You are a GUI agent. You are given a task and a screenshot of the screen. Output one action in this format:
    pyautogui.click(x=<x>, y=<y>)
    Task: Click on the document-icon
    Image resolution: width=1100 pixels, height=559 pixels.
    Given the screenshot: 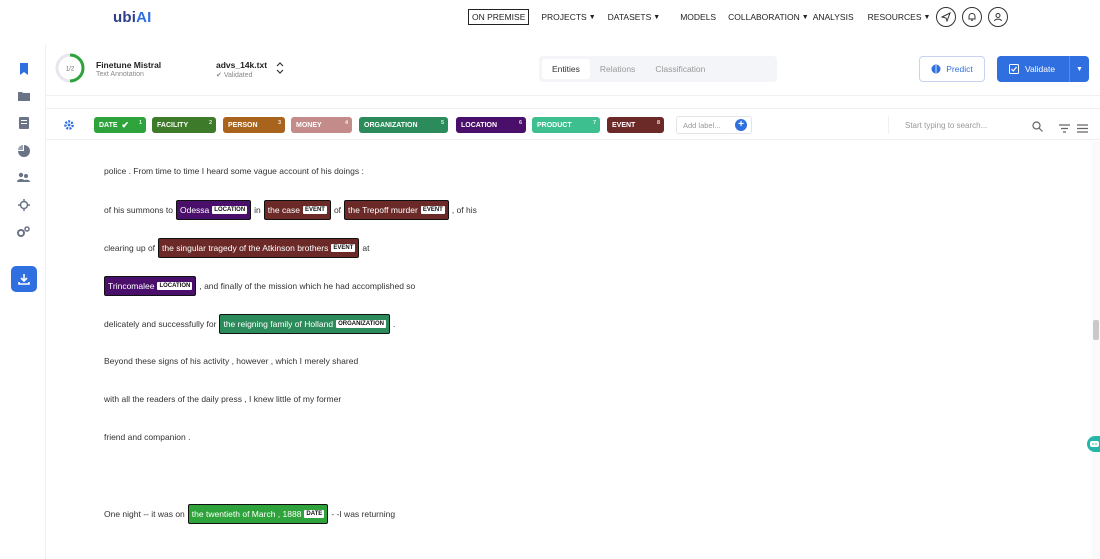 What is the action you would take?
    pyautogui.click(x=23, y=122)
    